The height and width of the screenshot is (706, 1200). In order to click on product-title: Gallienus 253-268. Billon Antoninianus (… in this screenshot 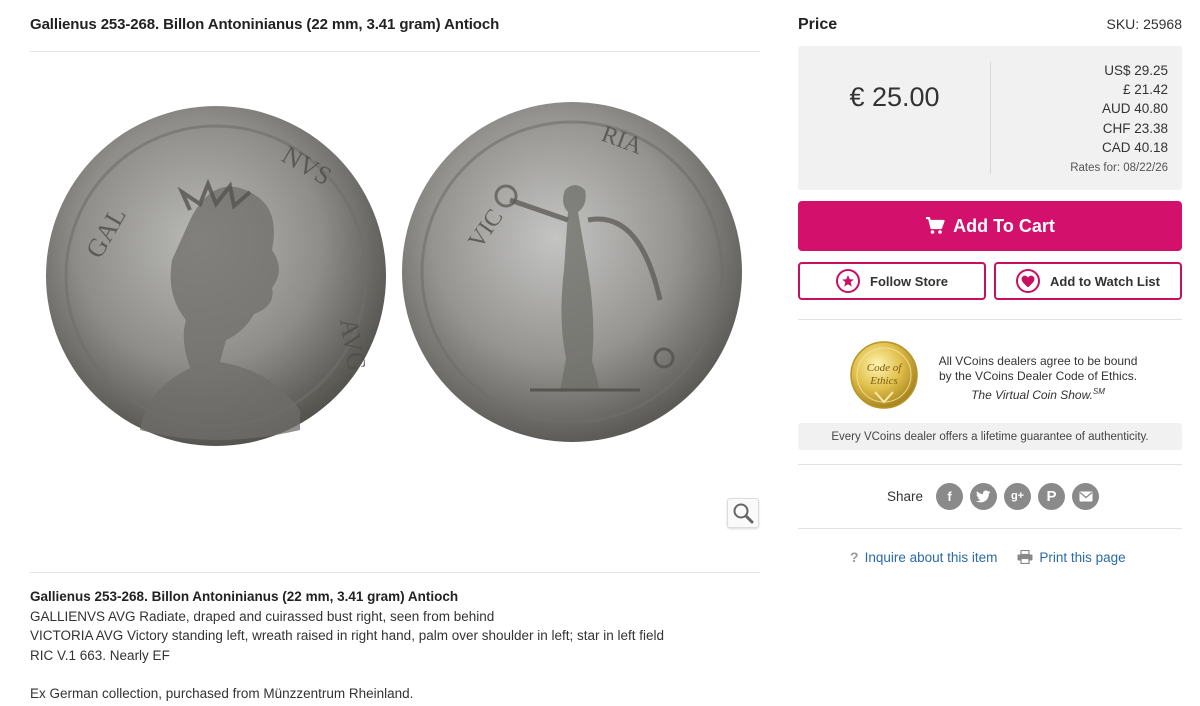, I will do `click(265, 24)`.